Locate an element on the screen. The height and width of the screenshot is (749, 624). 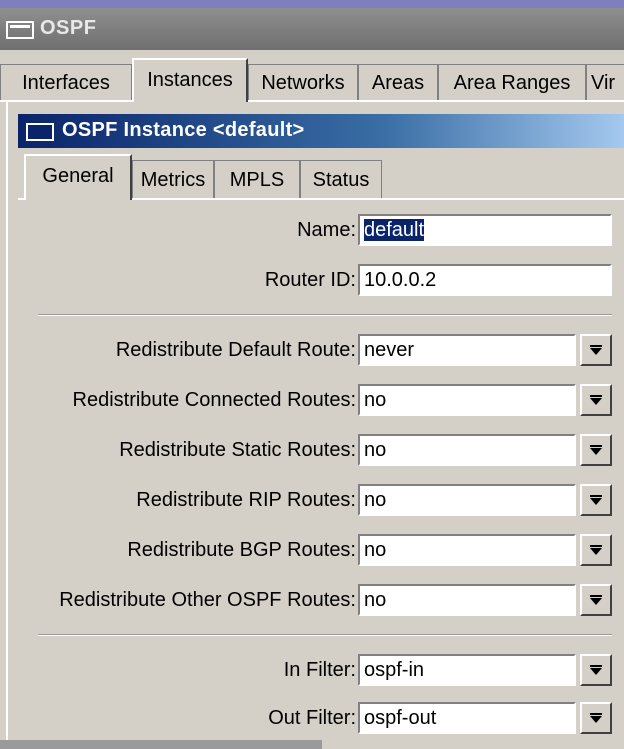
ospf-window-title: OSPF is located at coordinates (68, 28).